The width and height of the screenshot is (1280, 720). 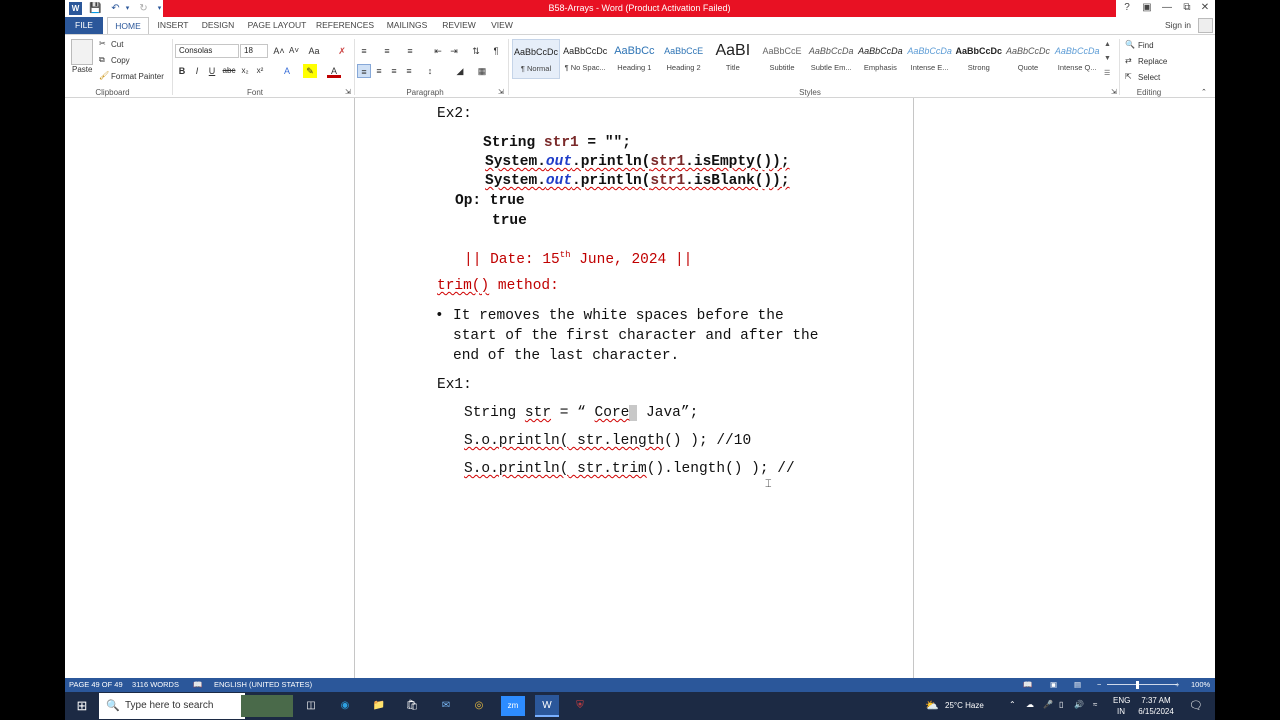 What do you see at coordinates (459, 25) in the screenshot?
I see `tab-review: REVIEW` at bounding box center [459, 25].